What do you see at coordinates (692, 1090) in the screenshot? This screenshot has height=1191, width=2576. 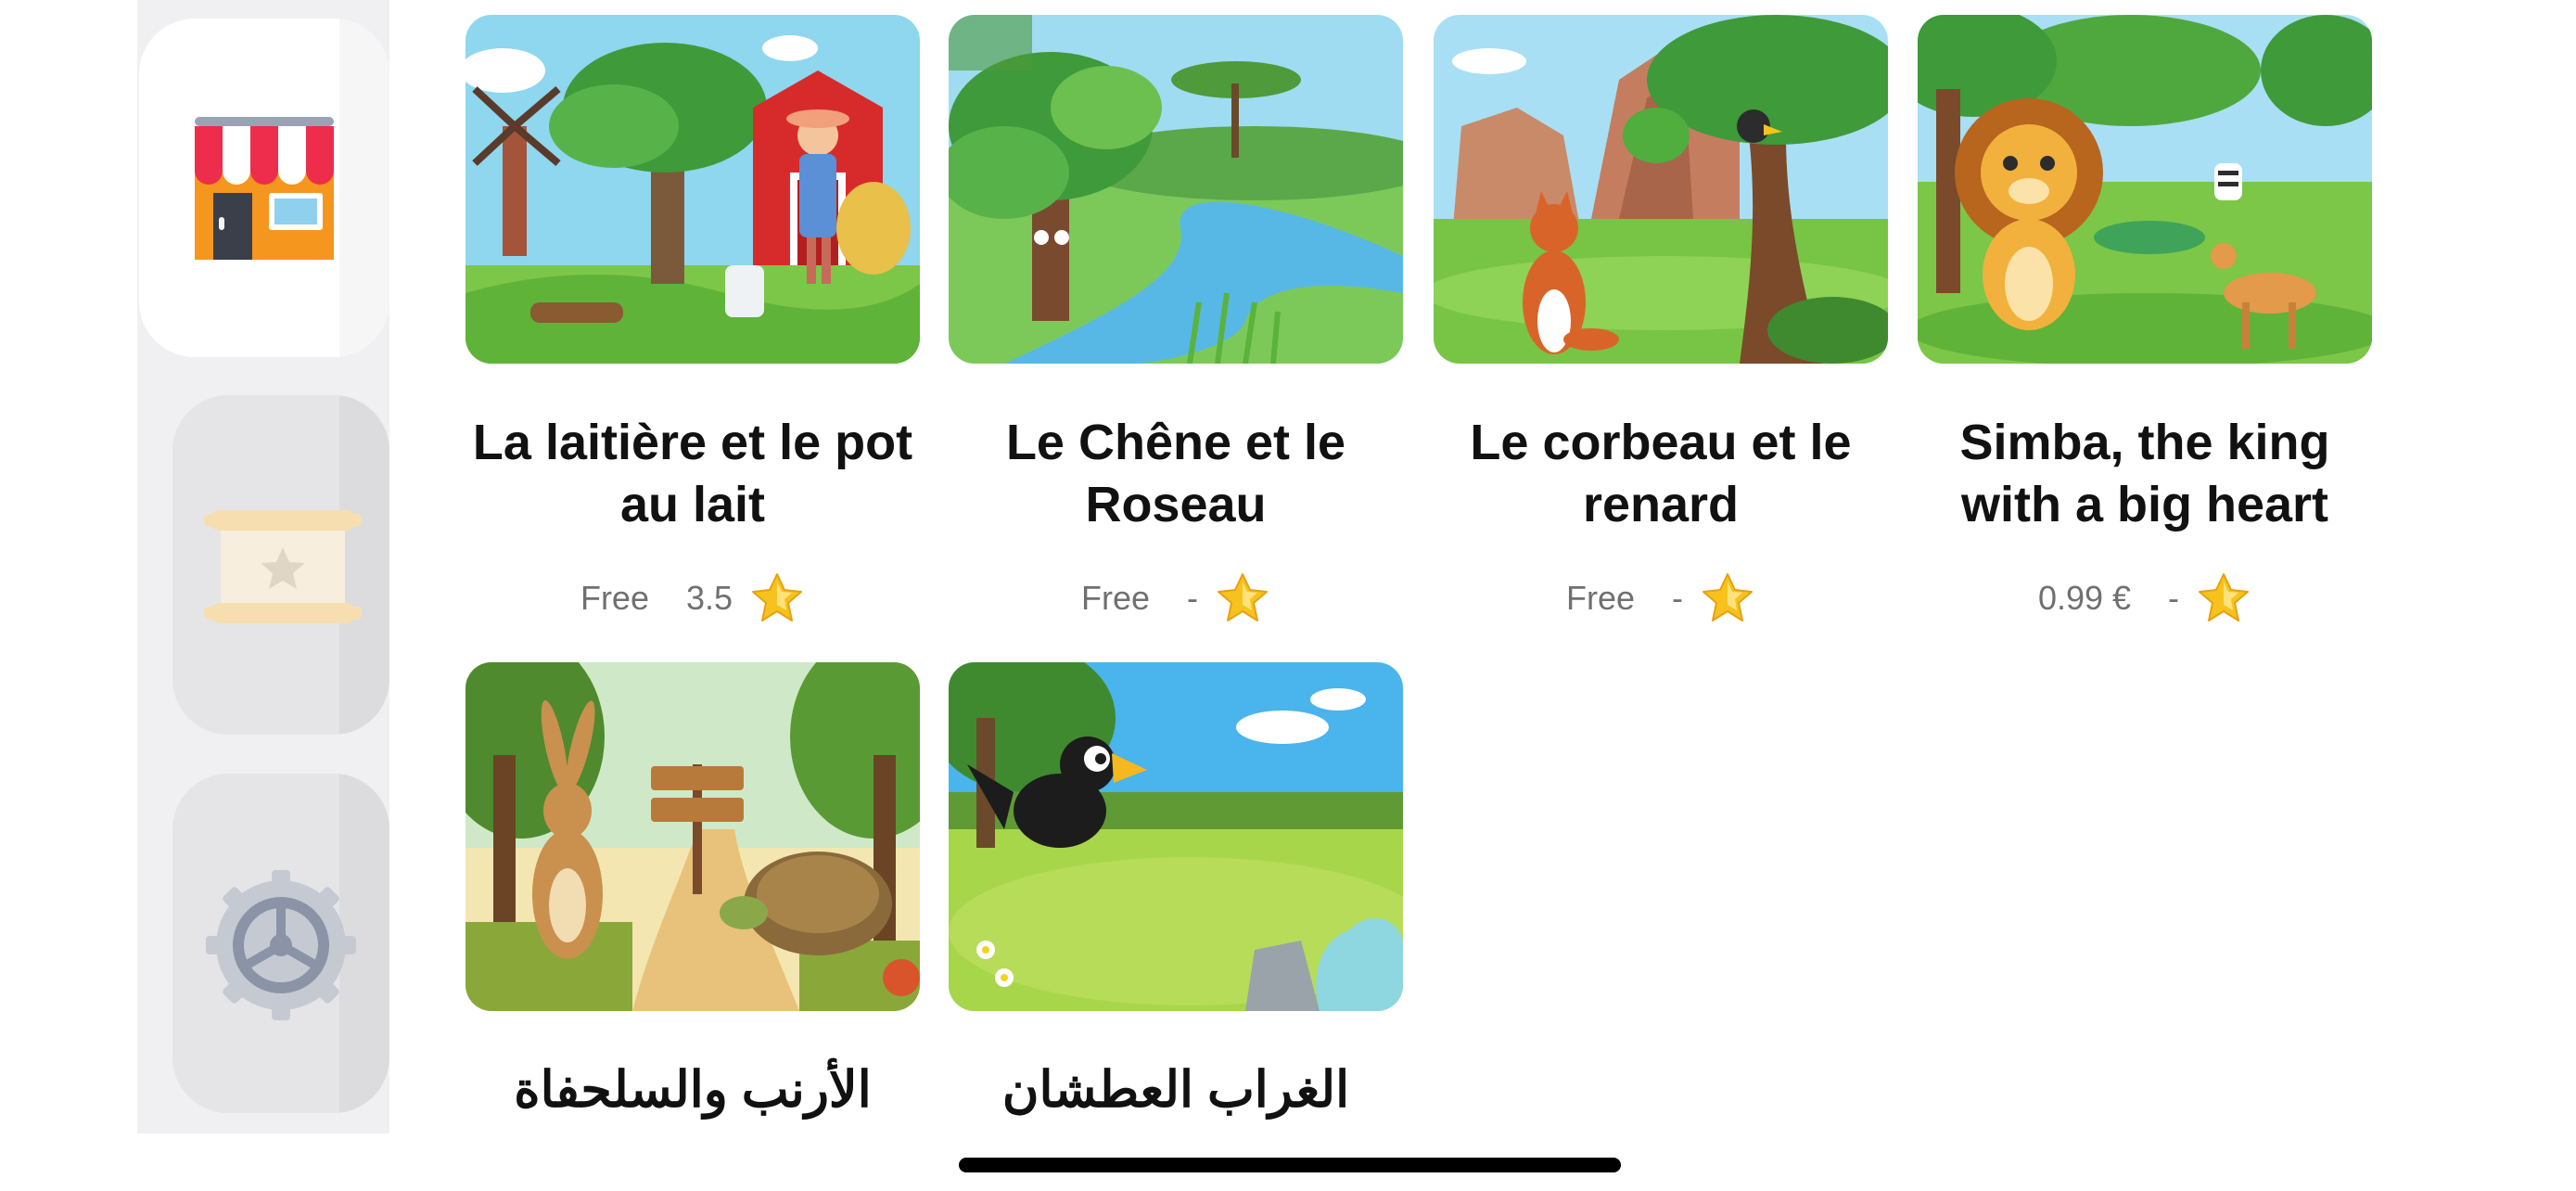 I see `story-title: الأرنب والسلحفاة` at bounding box center [692, 1090].